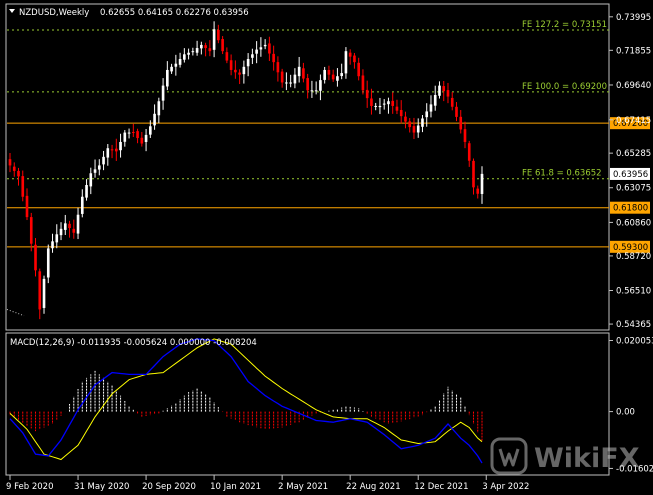  Describe the element at coordinates (169, 487) in the screenshot. I see `time-tick-label: 20 Sep 2020` at that location.